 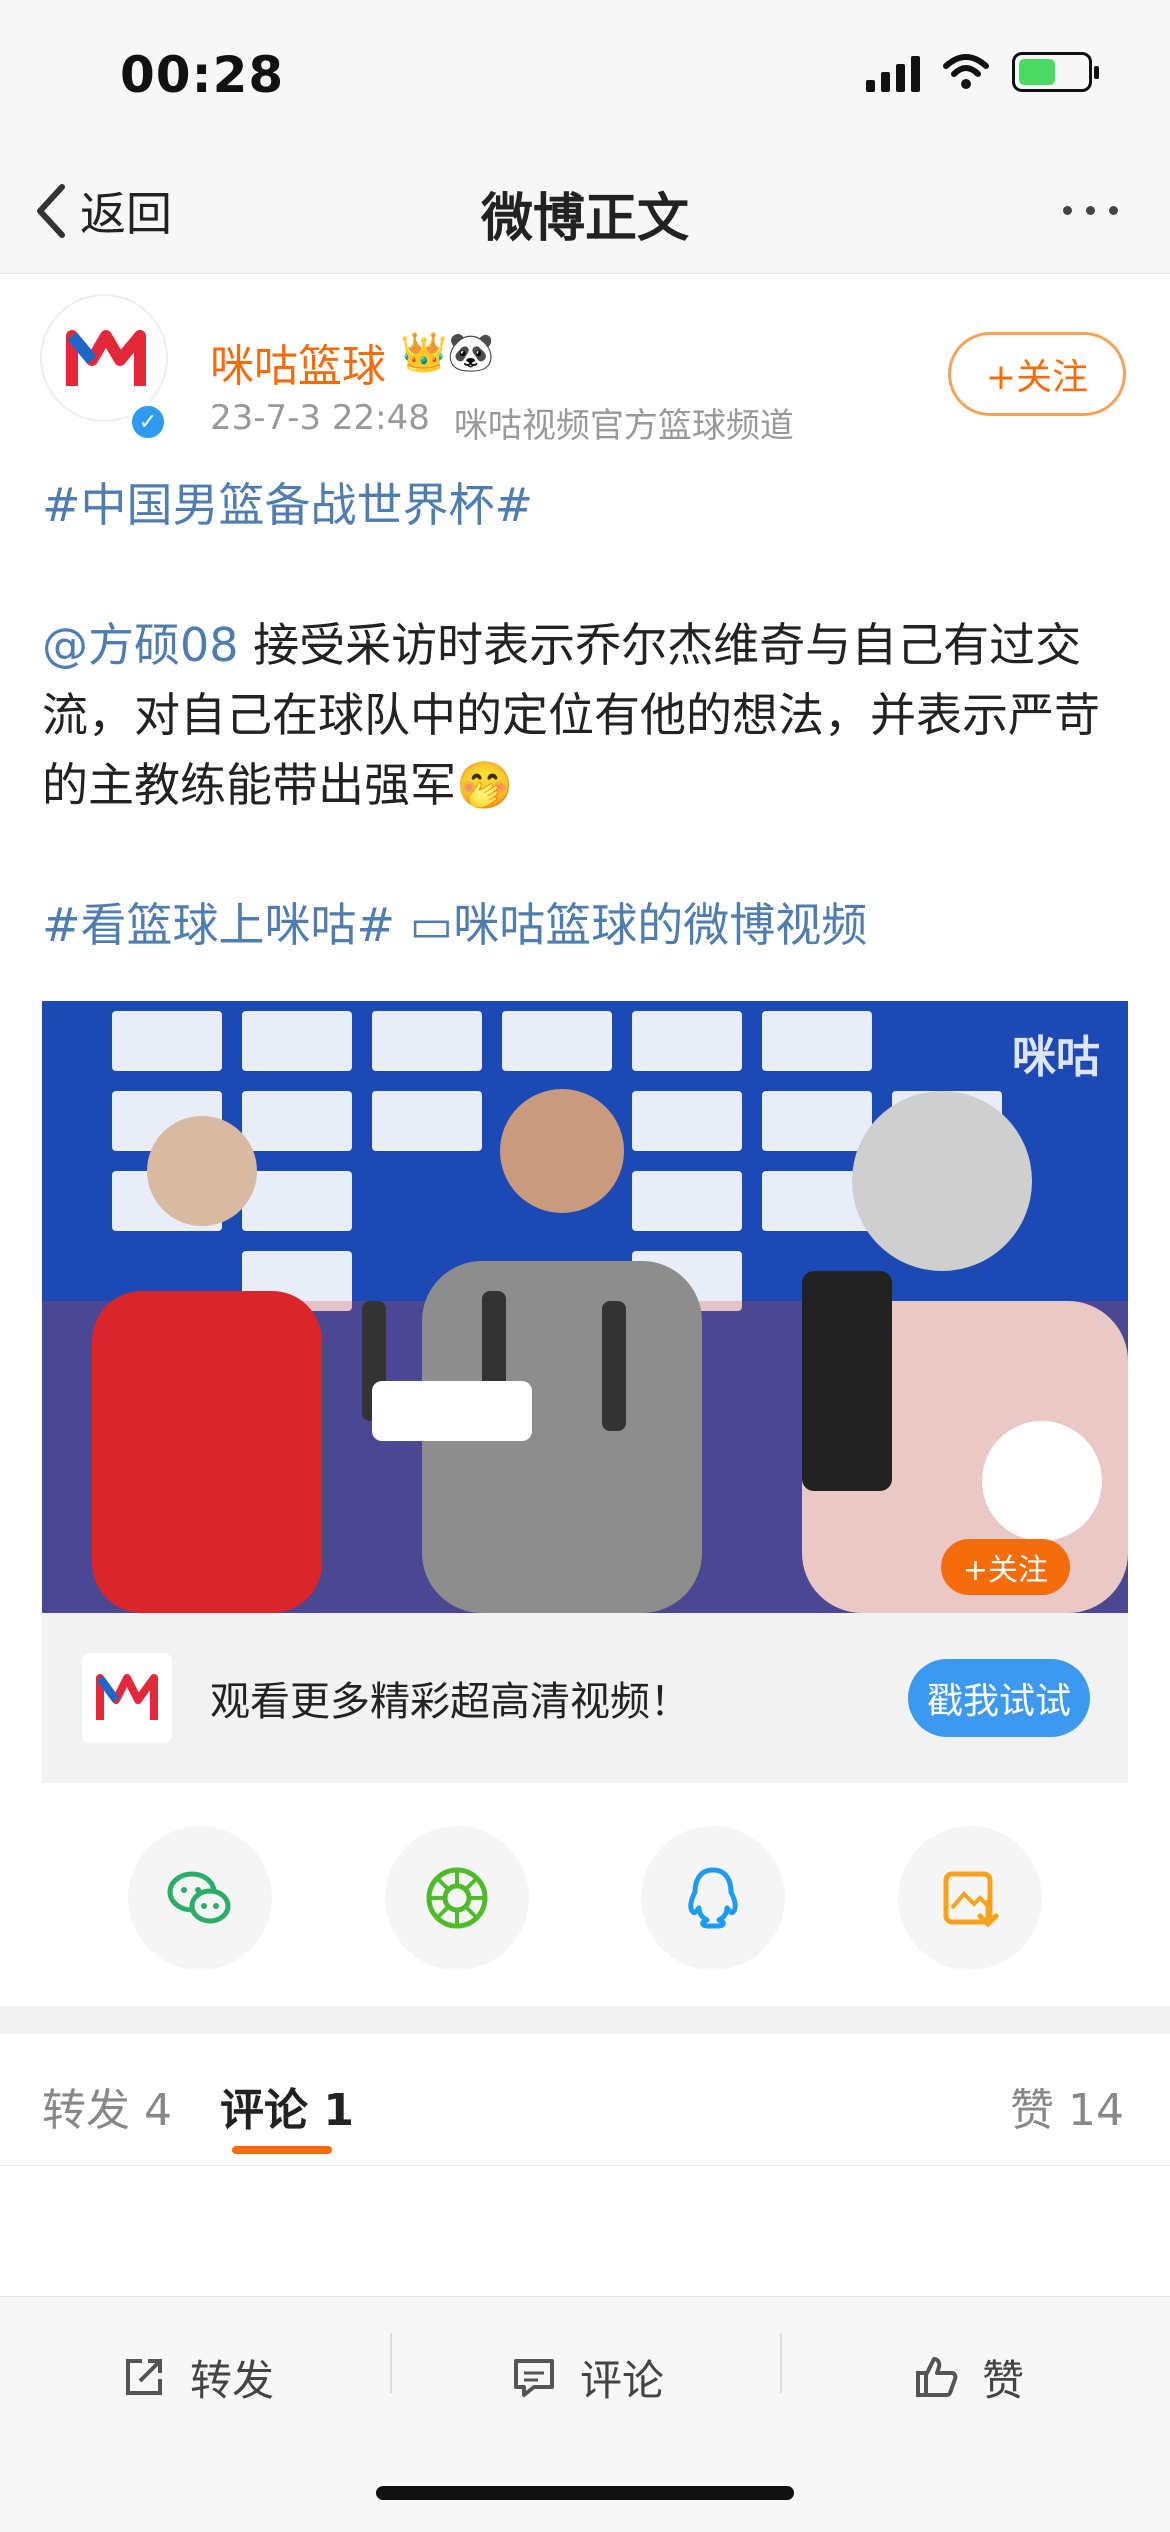 What do you see at coordinates (1056, 1057) in the screenshot?
I see `video-watermark: 咪咕` at bounding box center [1056, 1057].